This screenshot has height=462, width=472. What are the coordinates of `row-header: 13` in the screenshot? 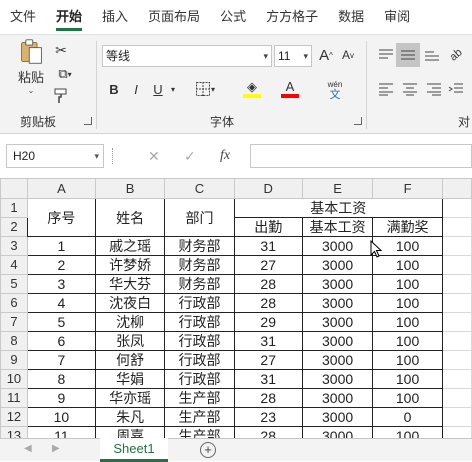 It's located at (14, 432).